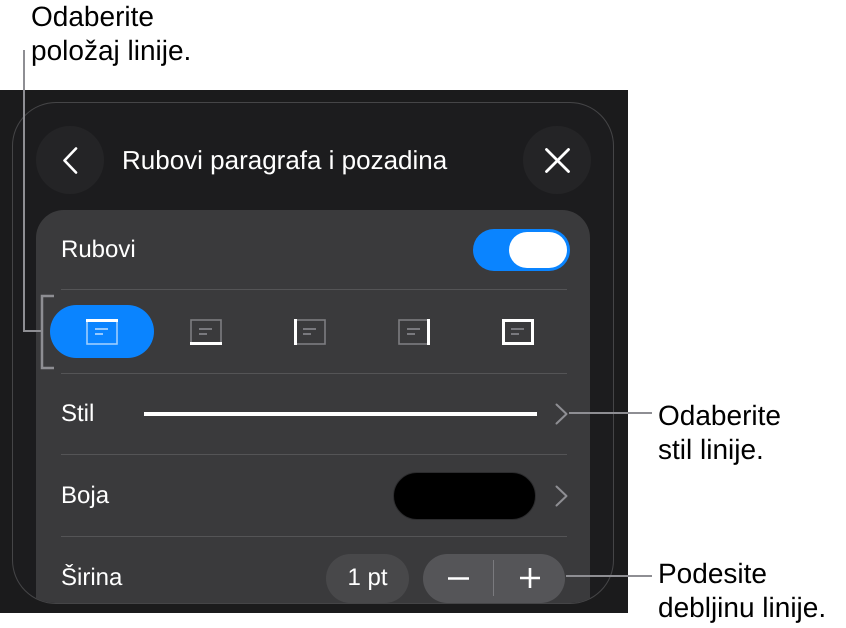 The height and width of the screenshot is (628, 846). Describe the element at coordinates (557, 160) in the screenshot. I see `close-icon` at that location.